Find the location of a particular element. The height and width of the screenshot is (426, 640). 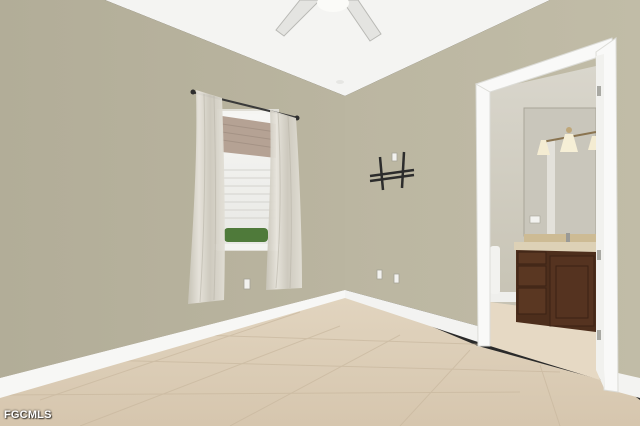

faucet is located at coordinates (568, 237).